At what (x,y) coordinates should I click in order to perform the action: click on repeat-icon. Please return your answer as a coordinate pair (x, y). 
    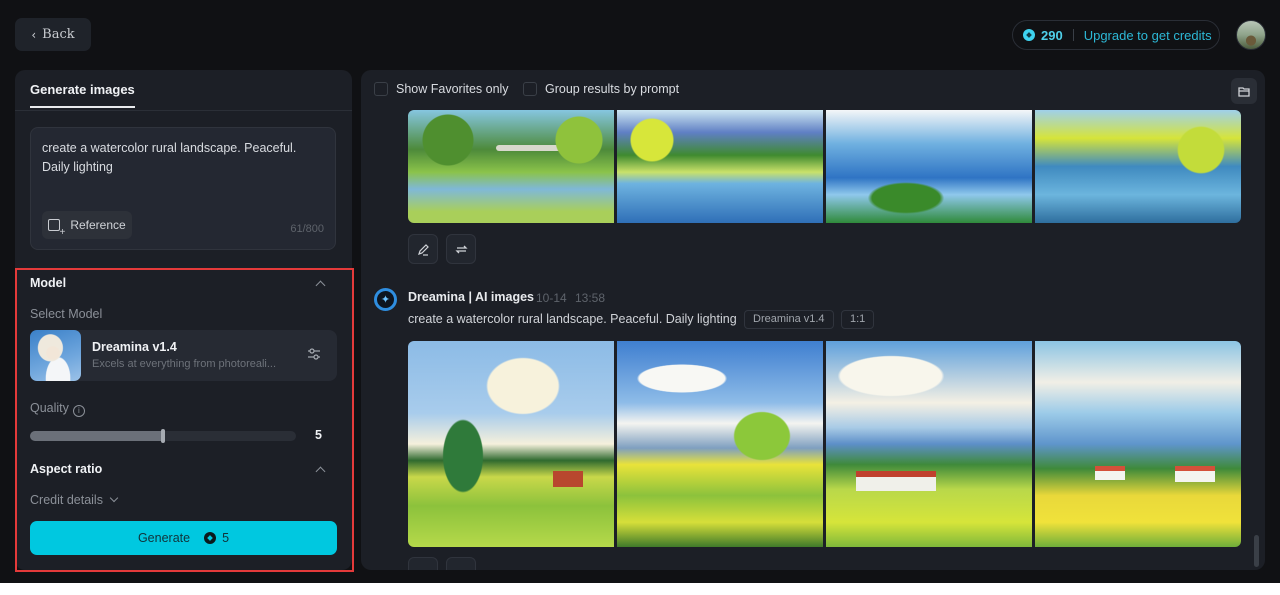
    Looking at the image, I should click on (461, 249).